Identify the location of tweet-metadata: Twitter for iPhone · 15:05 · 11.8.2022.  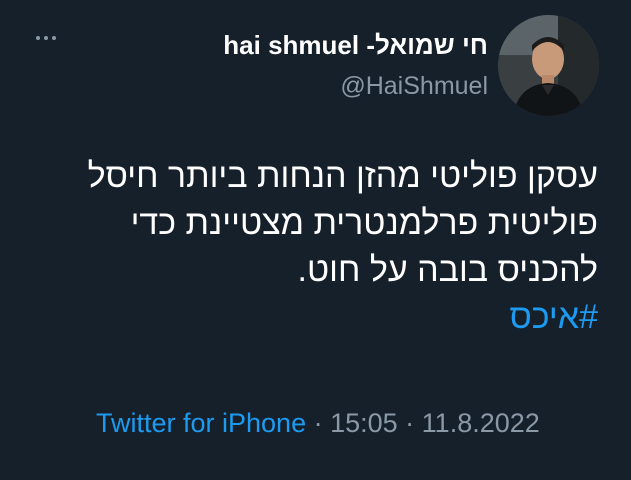
(318, 423).